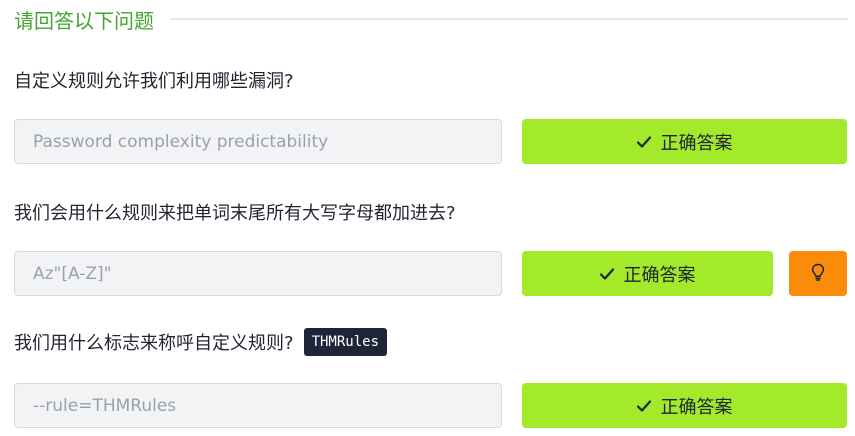 The width and height of the screenshot is (855, 436). What do you see at coordinates (154, 343) in the screenshot?
I see `question-3-label: 我们用什么标志来称呼自定义规则?` at bounding box center [154, 343].